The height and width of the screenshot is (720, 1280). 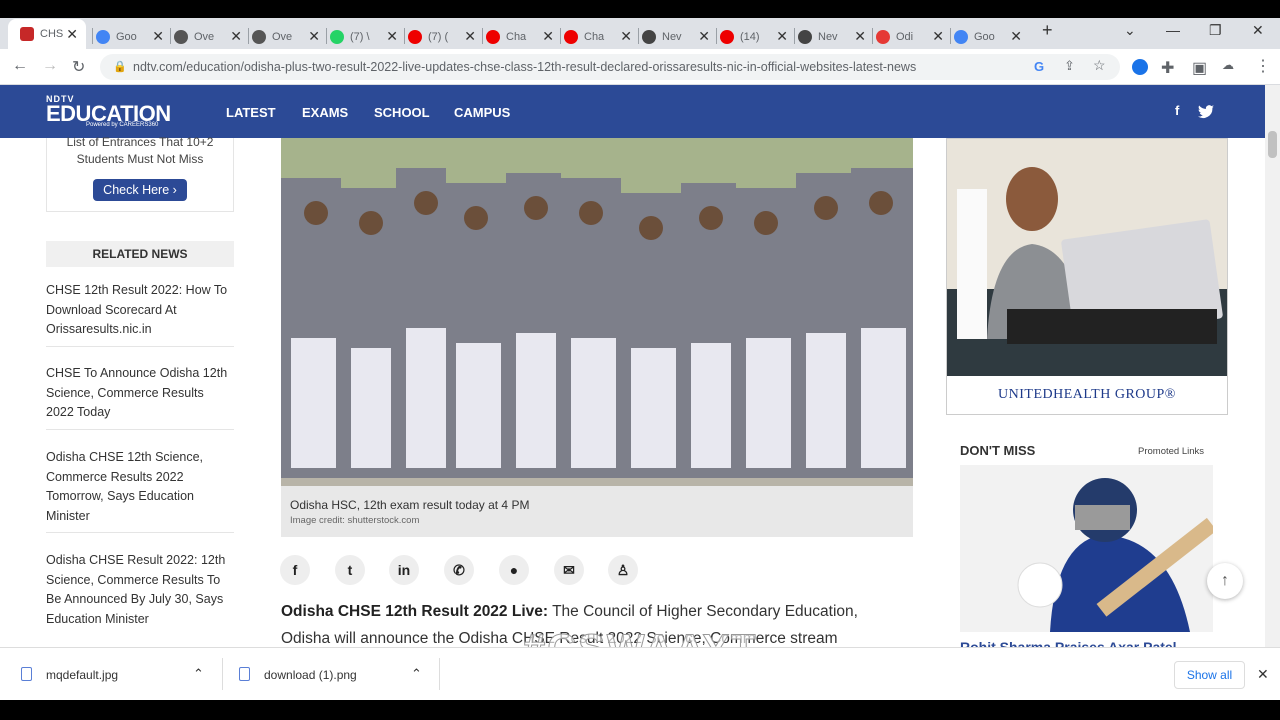 What do you see at coordinates (459, 570) in the screenshot?
I see `share-whatsapp-icon: ✆` at bounding box center [459, 570].